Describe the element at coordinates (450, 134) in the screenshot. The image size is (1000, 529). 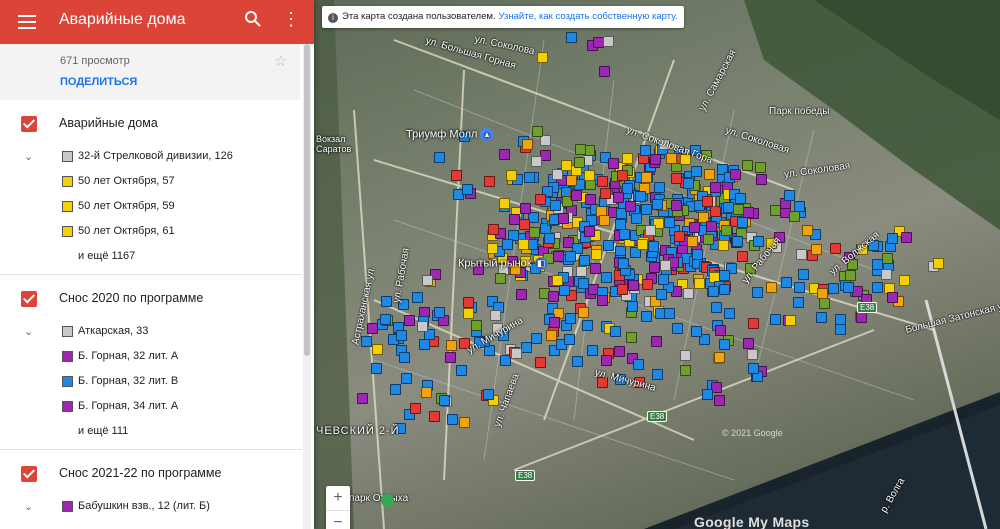
I see `poi-mall: Триумф Молл ▴` at that location.